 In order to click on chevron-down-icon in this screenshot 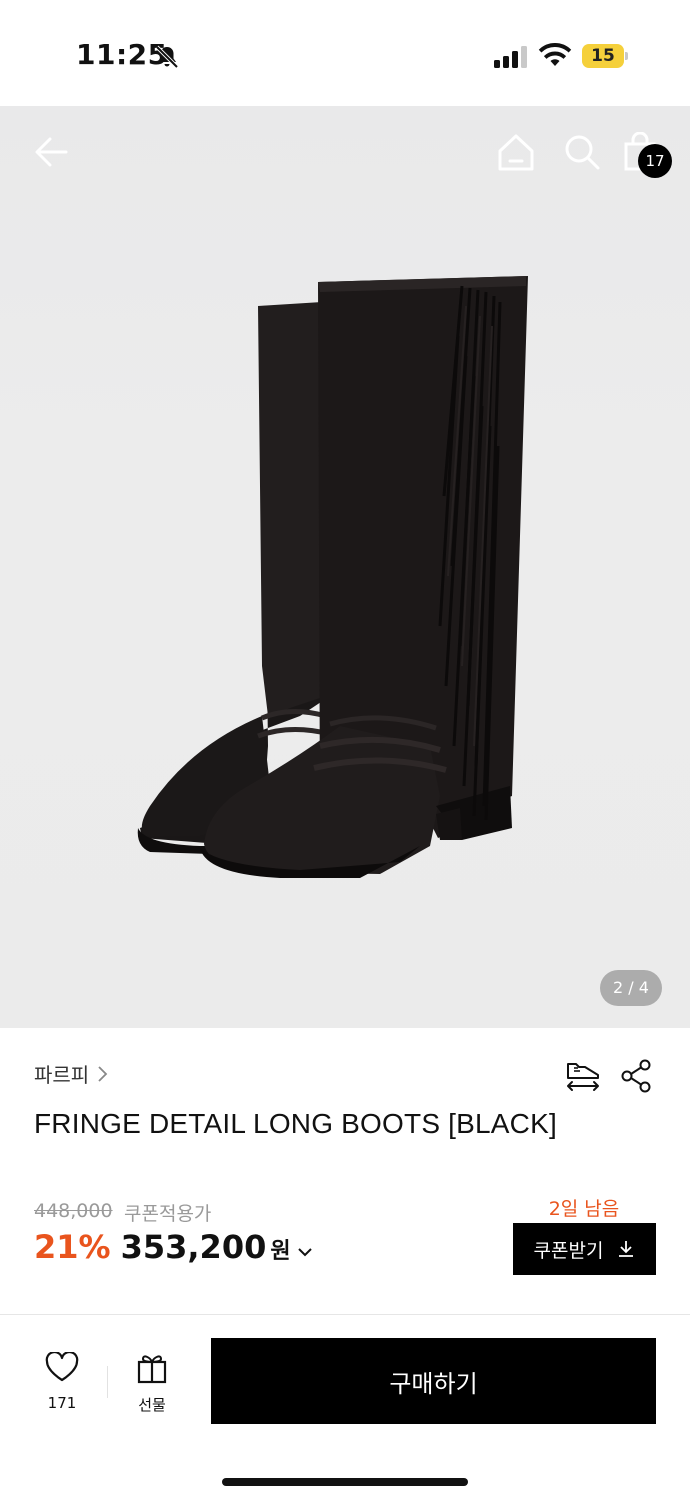, I will do `click(305, 1252)`.